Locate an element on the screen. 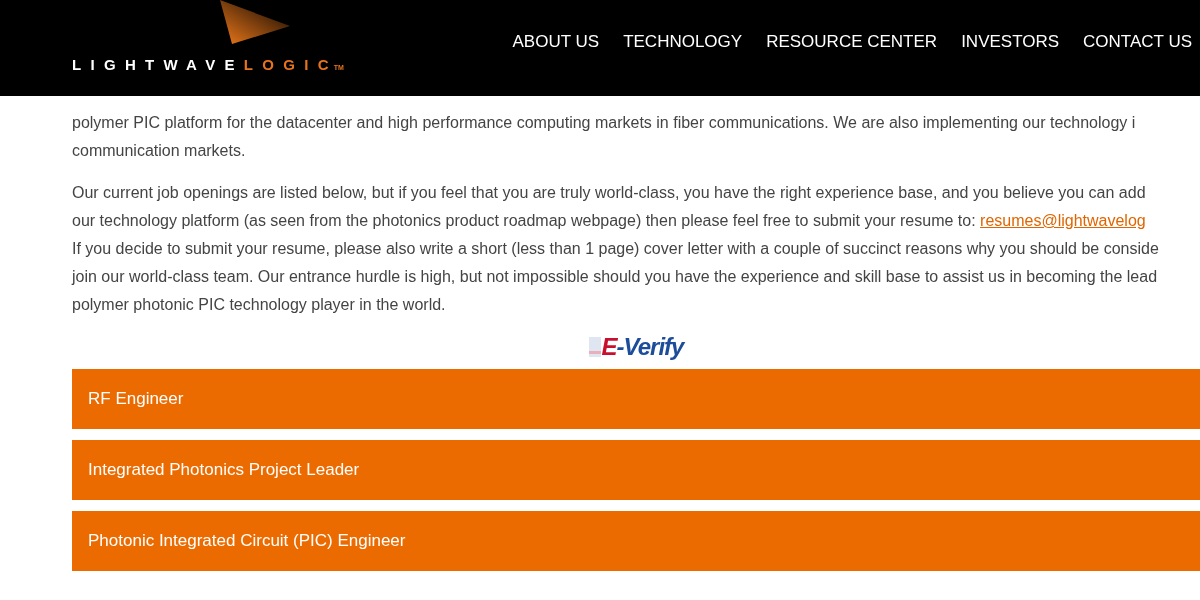  nav-link: CONTACT US is located at coordinates (1137, 42).